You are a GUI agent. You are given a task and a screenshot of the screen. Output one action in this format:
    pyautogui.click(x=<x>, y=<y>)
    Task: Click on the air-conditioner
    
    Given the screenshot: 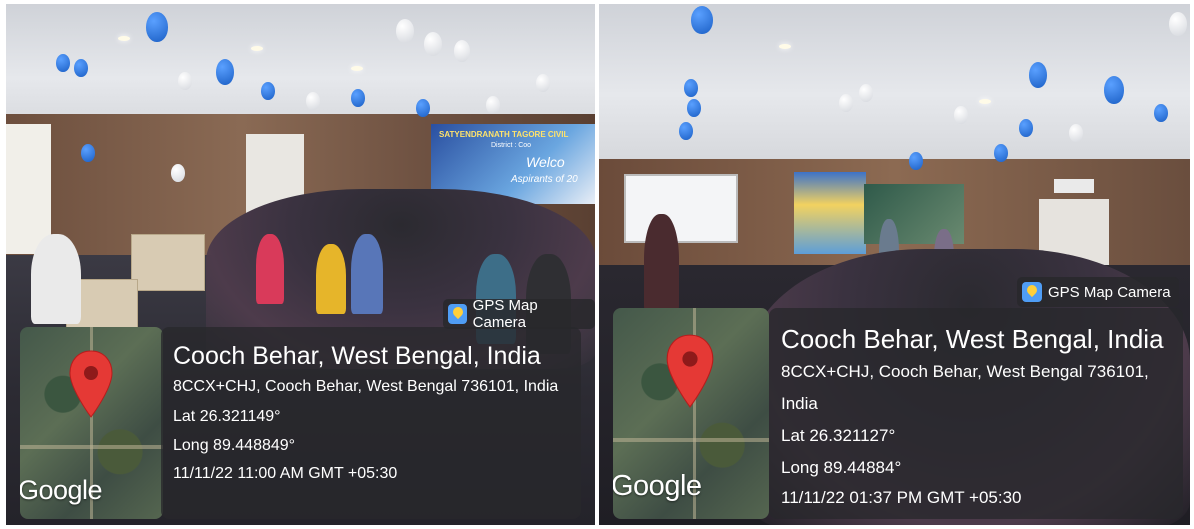 What is the action you would take?
    pyautogui.click(x=1074, y=186)
    